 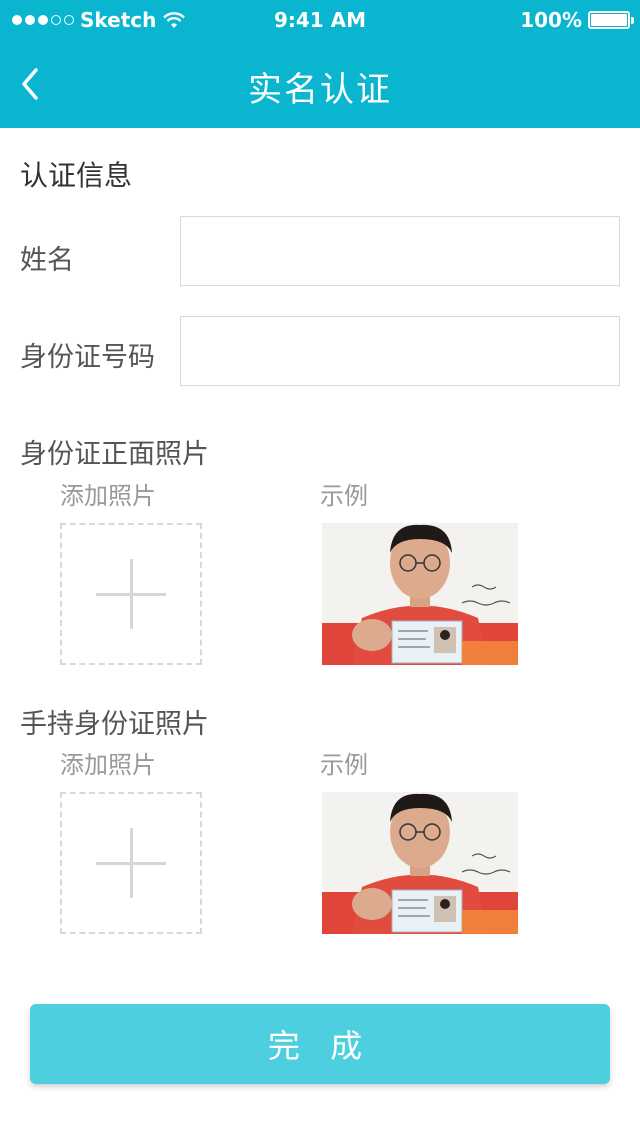 I want to click on id-front-add-photo-button, so click(x=131, y=594).